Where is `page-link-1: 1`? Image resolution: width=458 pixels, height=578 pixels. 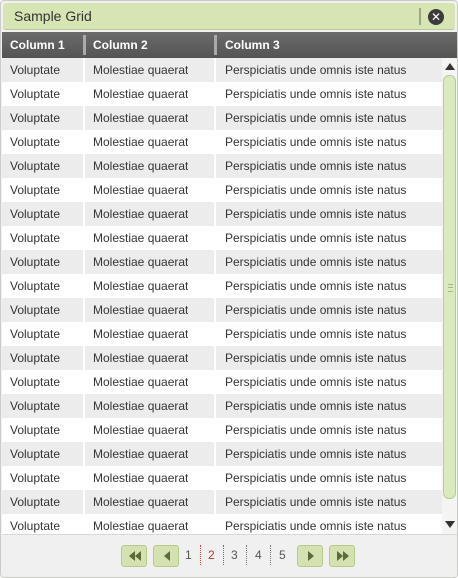 page-link-1: 1 is located at coordinates (188, 555).